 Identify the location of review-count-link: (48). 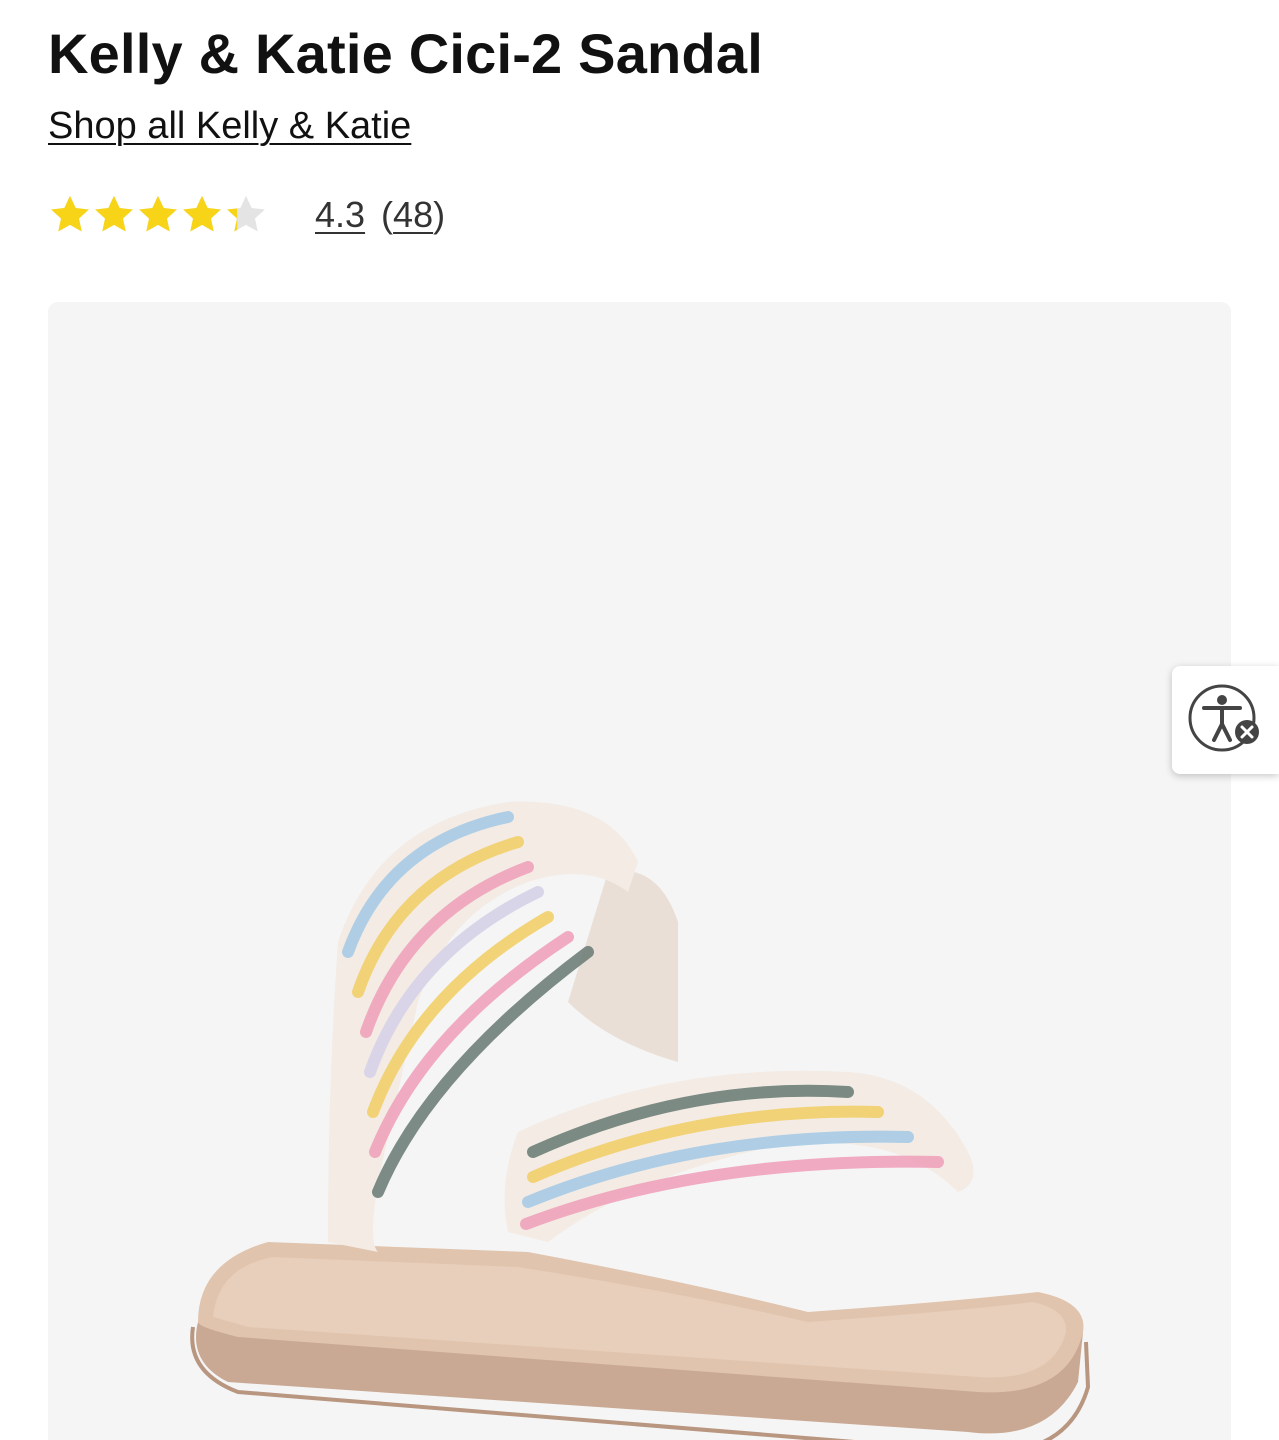
(413, 215).